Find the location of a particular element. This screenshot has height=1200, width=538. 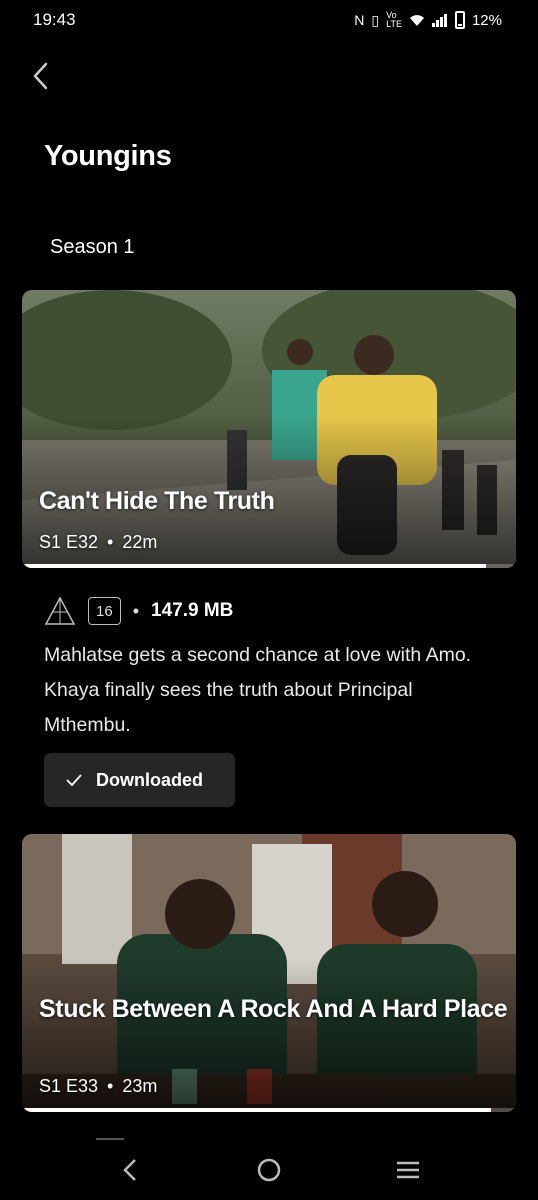

clock: 19:43 is located at coordinates (54, 19).